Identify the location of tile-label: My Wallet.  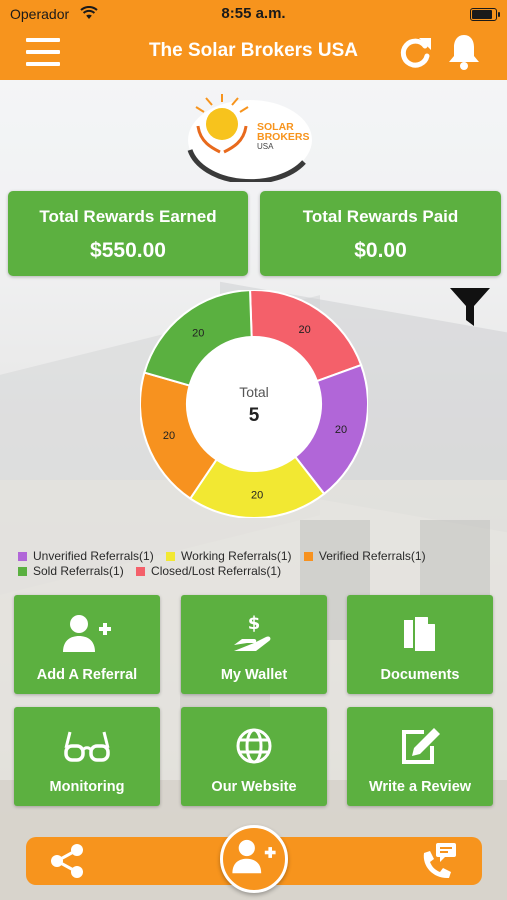
(254, 675).